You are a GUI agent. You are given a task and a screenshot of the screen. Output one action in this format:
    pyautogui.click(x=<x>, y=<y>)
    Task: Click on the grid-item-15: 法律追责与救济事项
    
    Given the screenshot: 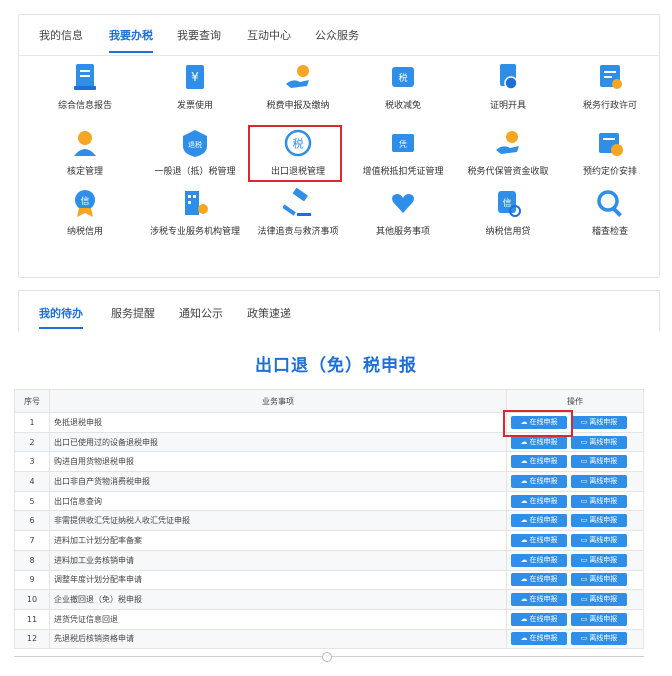 What is the action you would take?
    pyautogui.click(x=298, y=212)
    